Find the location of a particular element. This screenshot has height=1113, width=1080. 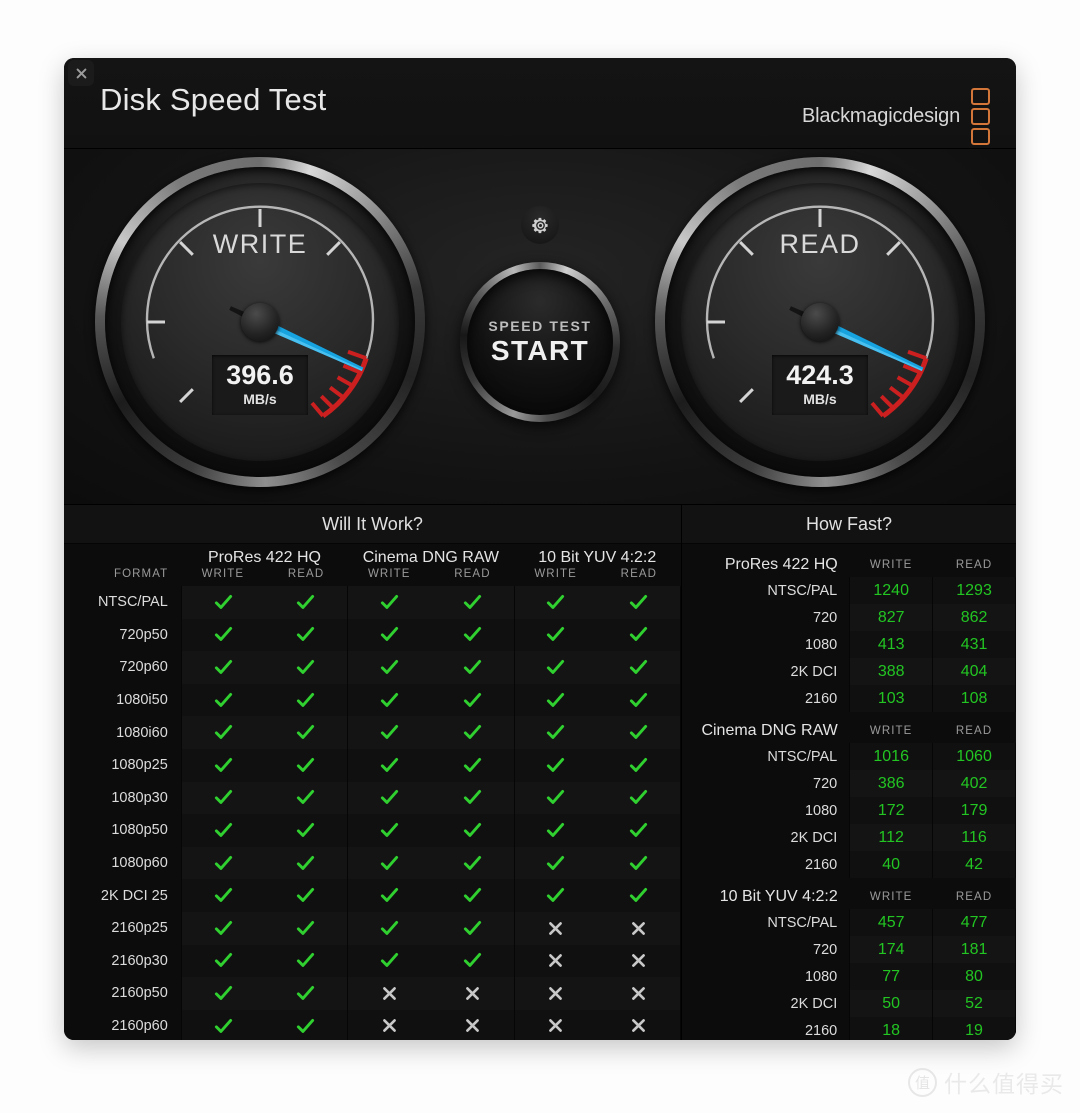

how-fast-section-header: Cinema DNG RAW WRITE READ is located at coordinates (849, 727).